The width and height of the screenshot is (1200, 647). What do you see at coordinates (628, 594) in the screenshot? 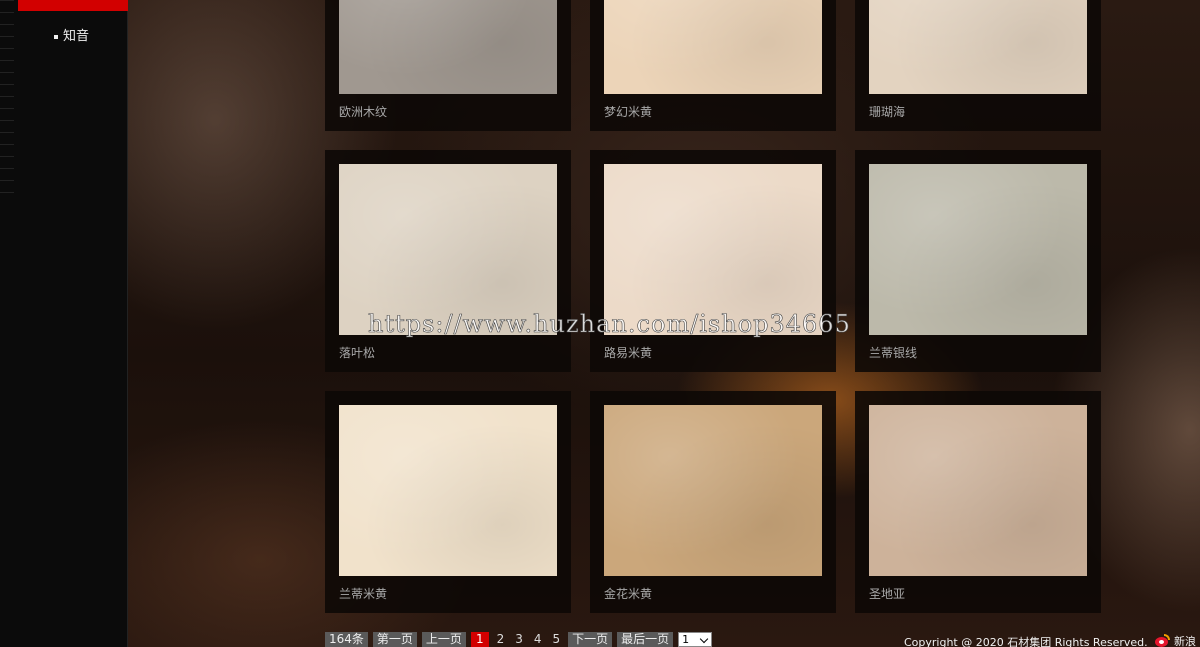
I see `product-name: 金花米黄` at bounding box center [628, 594].